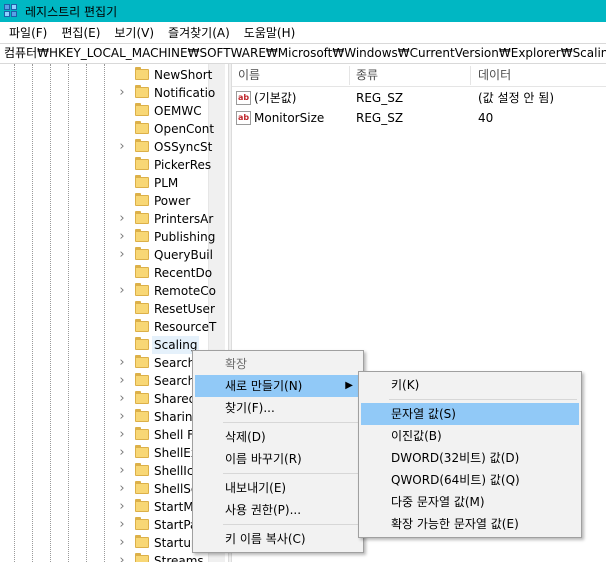 This screenshot has height=562, width=606. I want to click on submenu-item: QWORD(64비트) 값(Q), so click(470, 480).